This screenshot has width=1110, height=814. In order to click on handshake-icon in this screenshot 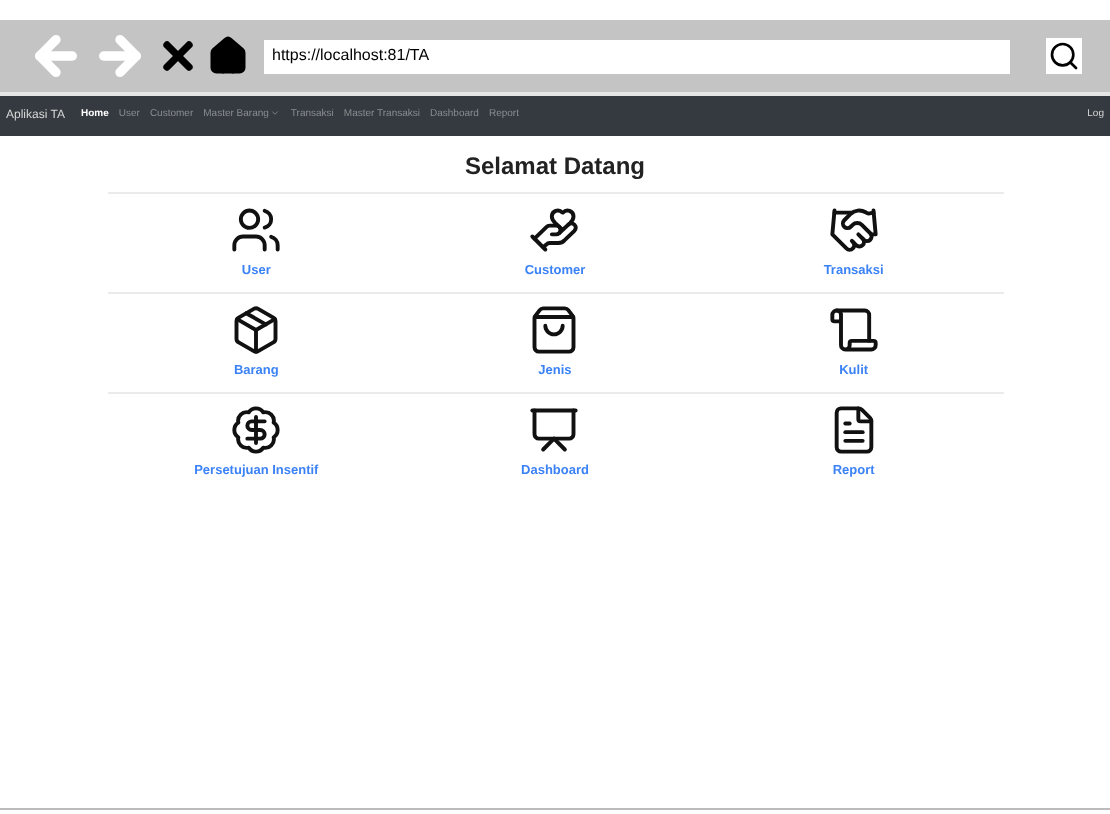, I will do `click(853, 230)`.